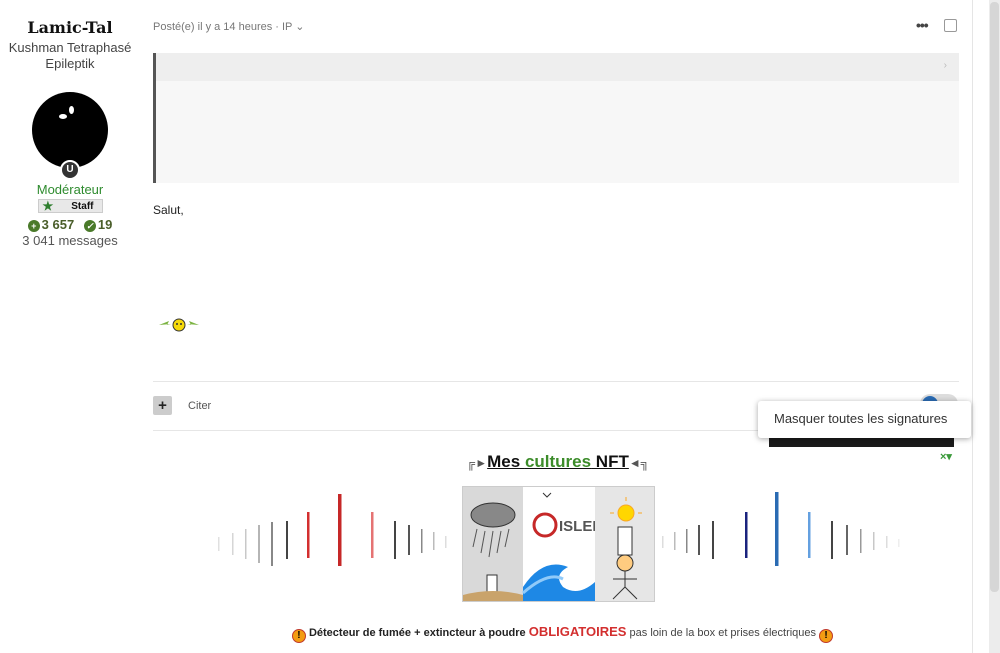 The width and height of the screenshot is (1000, 653). Describe the element at coordinates (70, 136) in the screenshot. I see `avatar: U` at that location.